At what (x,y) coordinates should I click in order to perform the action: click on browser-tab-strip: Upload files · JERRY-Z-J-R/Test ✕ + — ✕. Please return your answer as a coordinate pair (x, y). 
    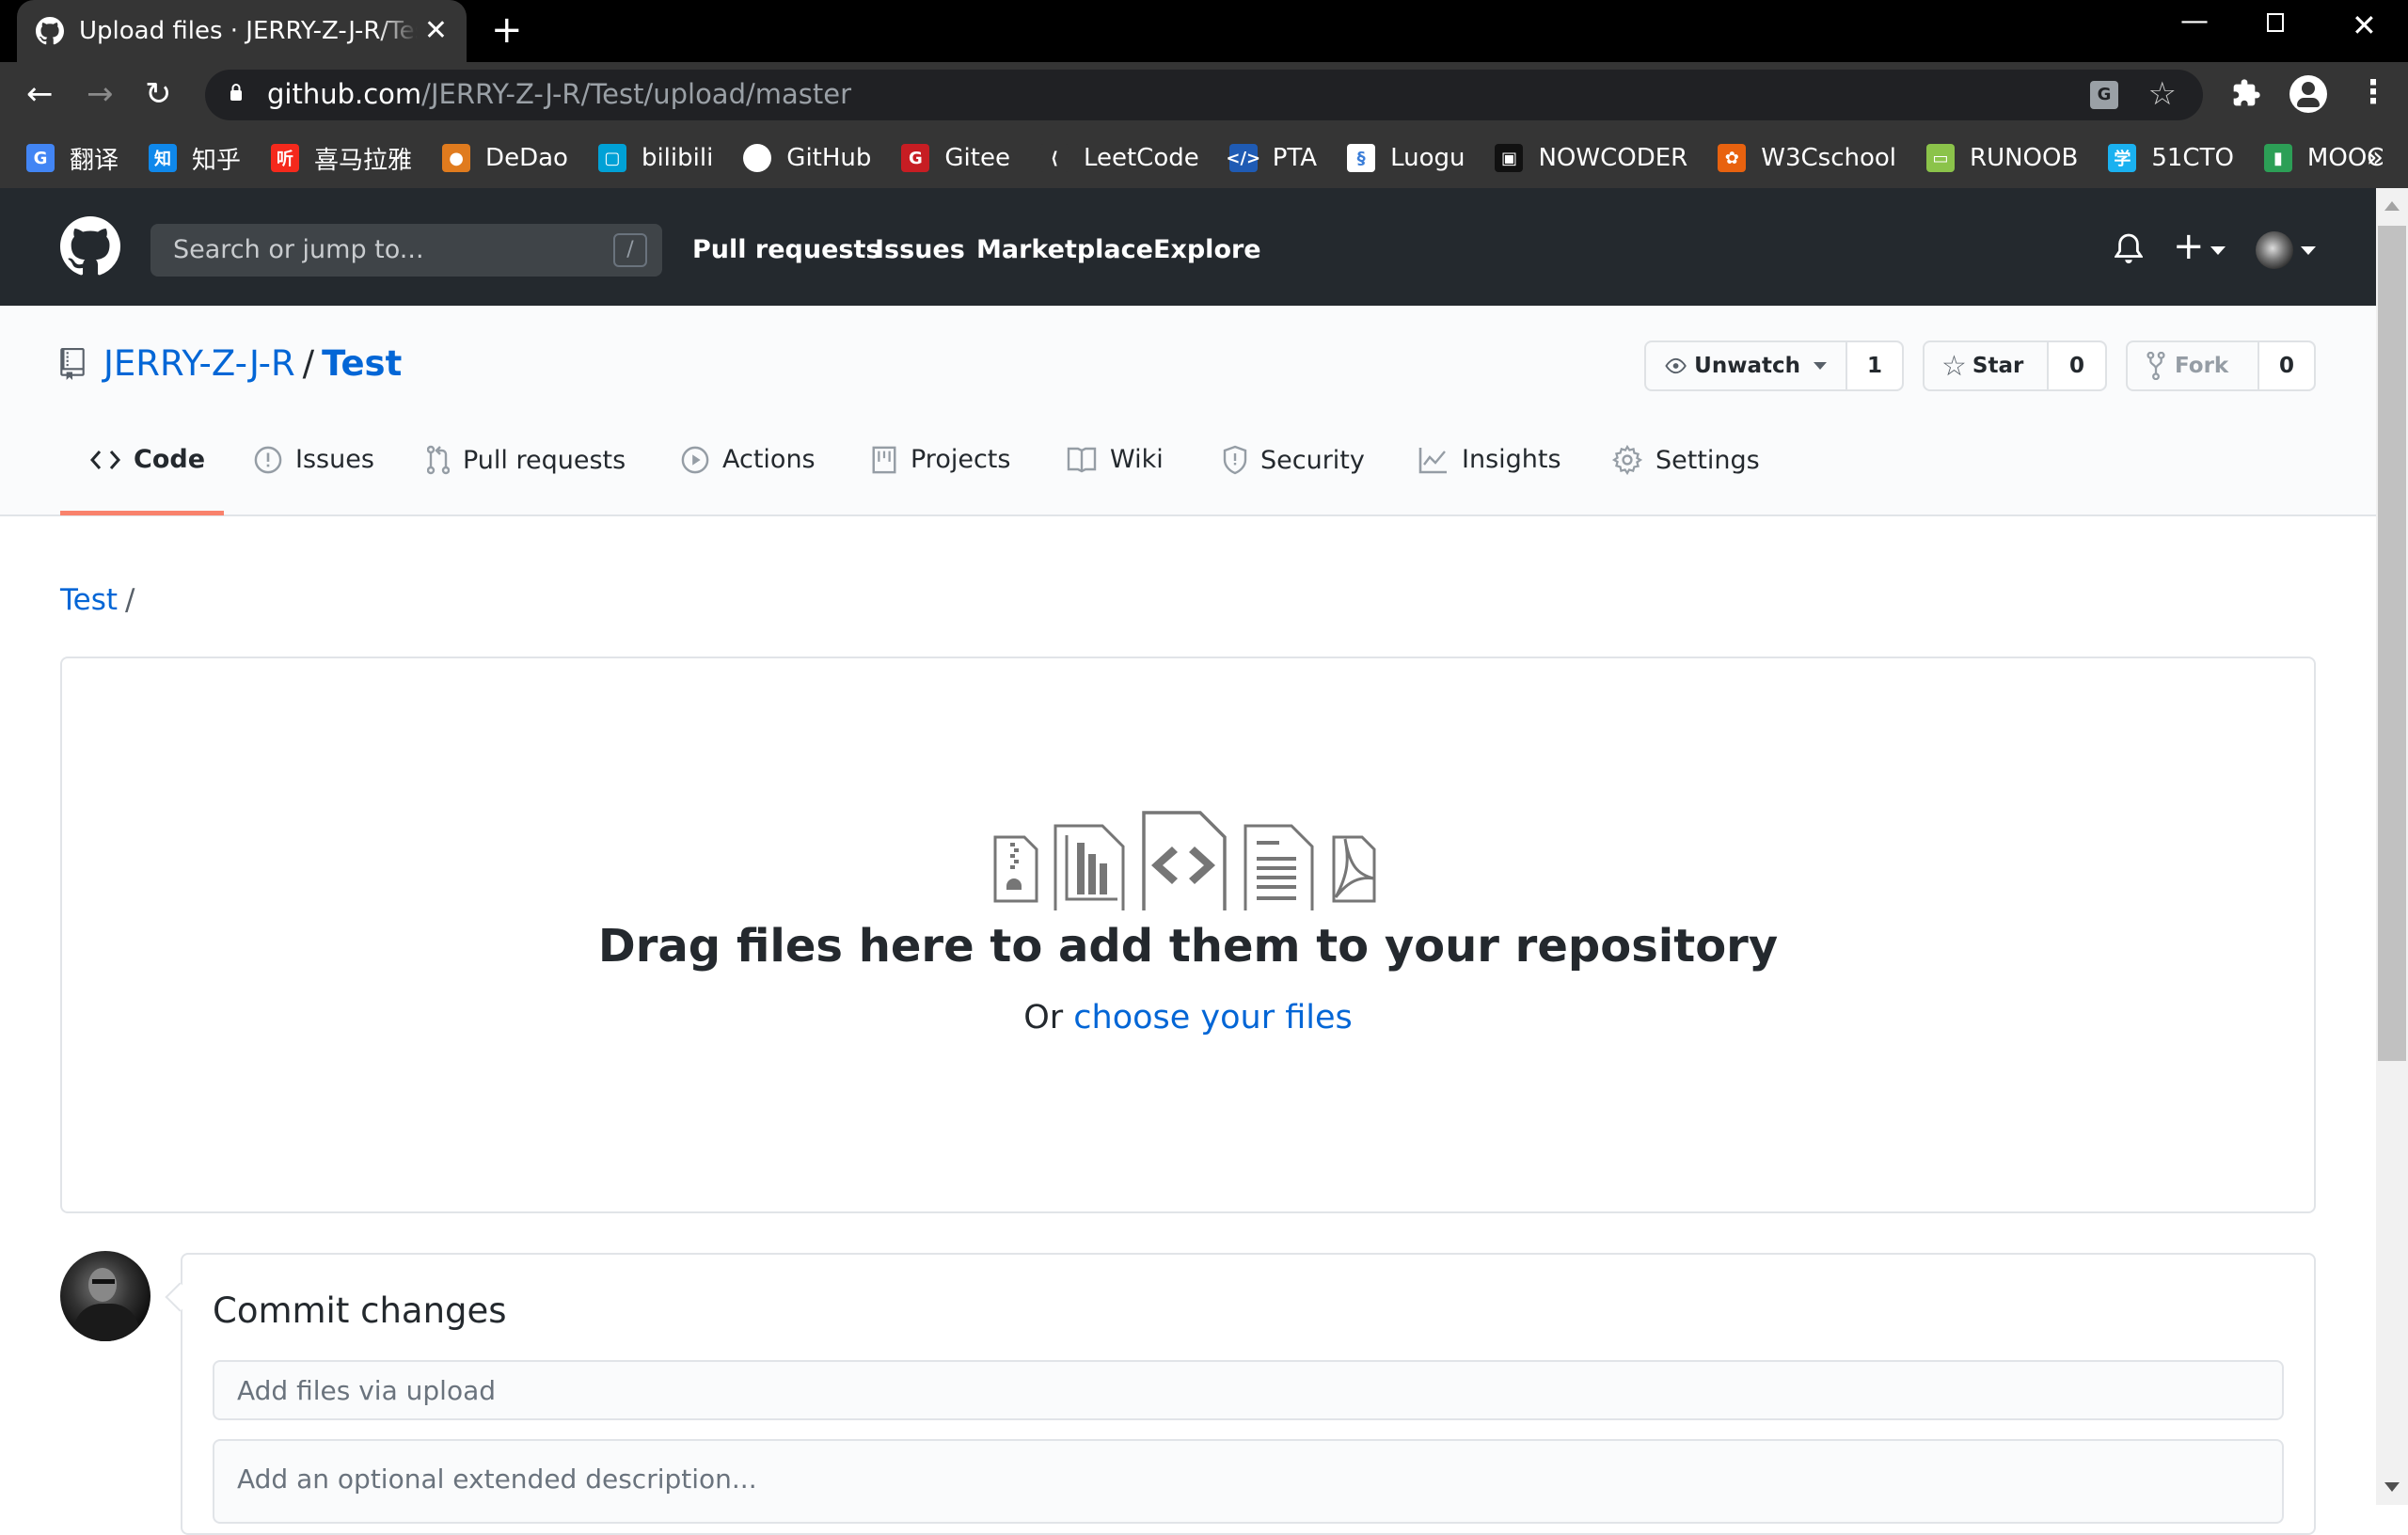
    Looking at the image, I should click on (1204, 31).